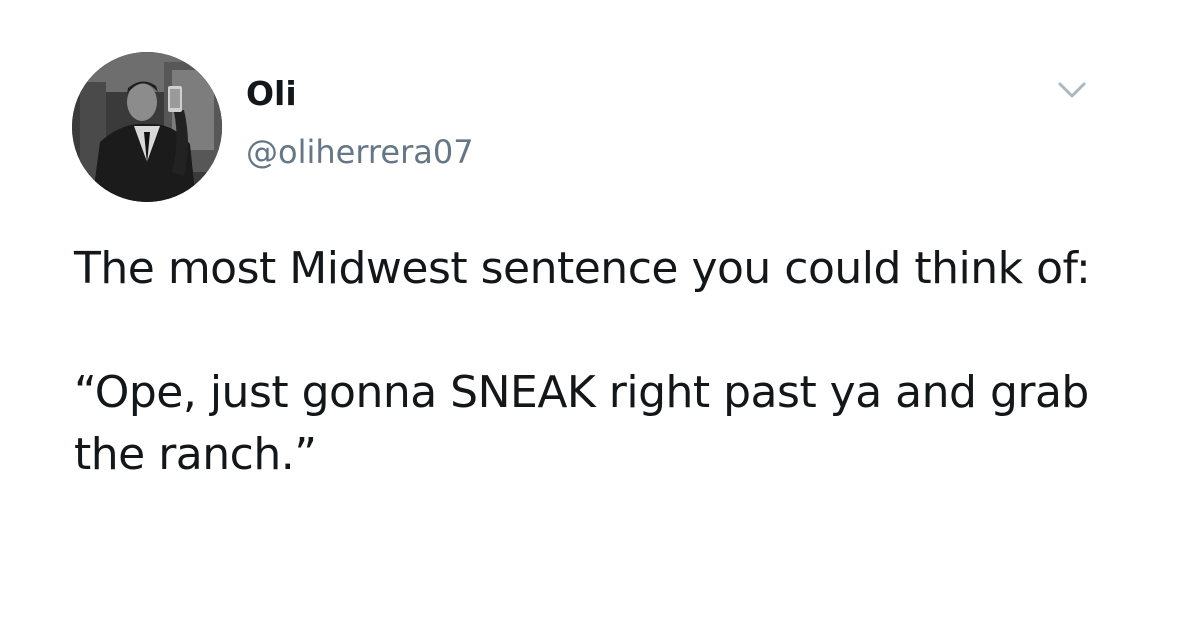 The width and height of the screenshot is (1200, 630). What do you see at coordinates (360, 152) in the screenshot?
I see `author-handle: @oliherrera07` at bounding box center [360, 152].